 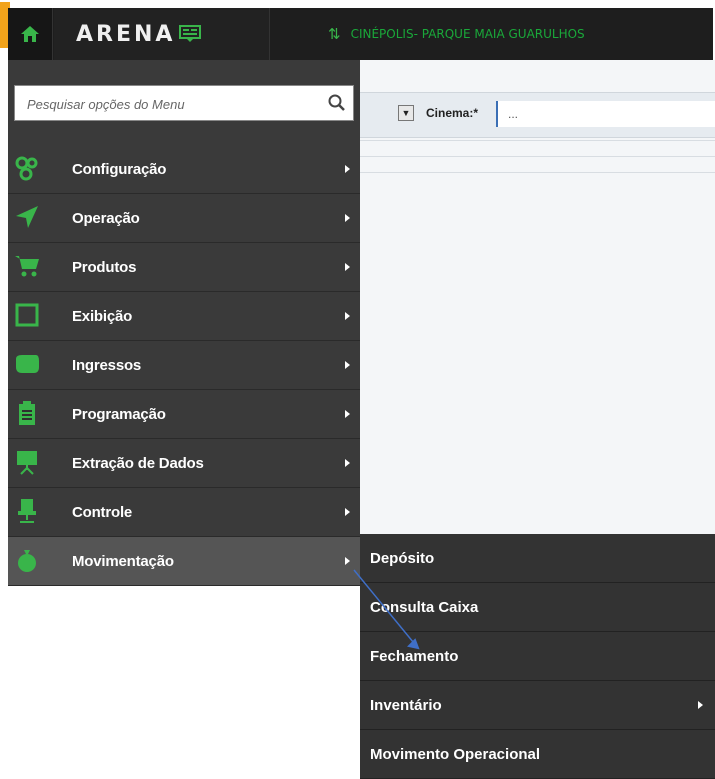 I want to click on menu-item-label: Controle, so click(x=102, y=512).